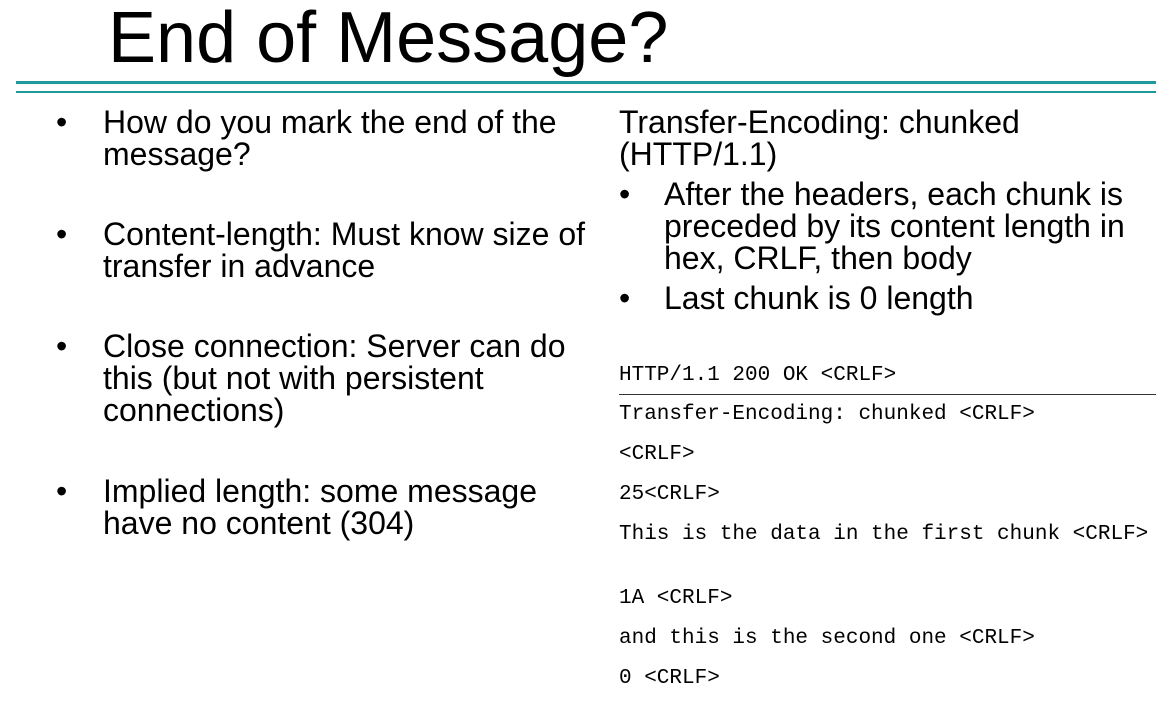  What do you see at coordinates (676, 598) in the screenshot?
I see `code-line-chunk-size-2: 1A <CRLF>` at bounding box center [676, 598].